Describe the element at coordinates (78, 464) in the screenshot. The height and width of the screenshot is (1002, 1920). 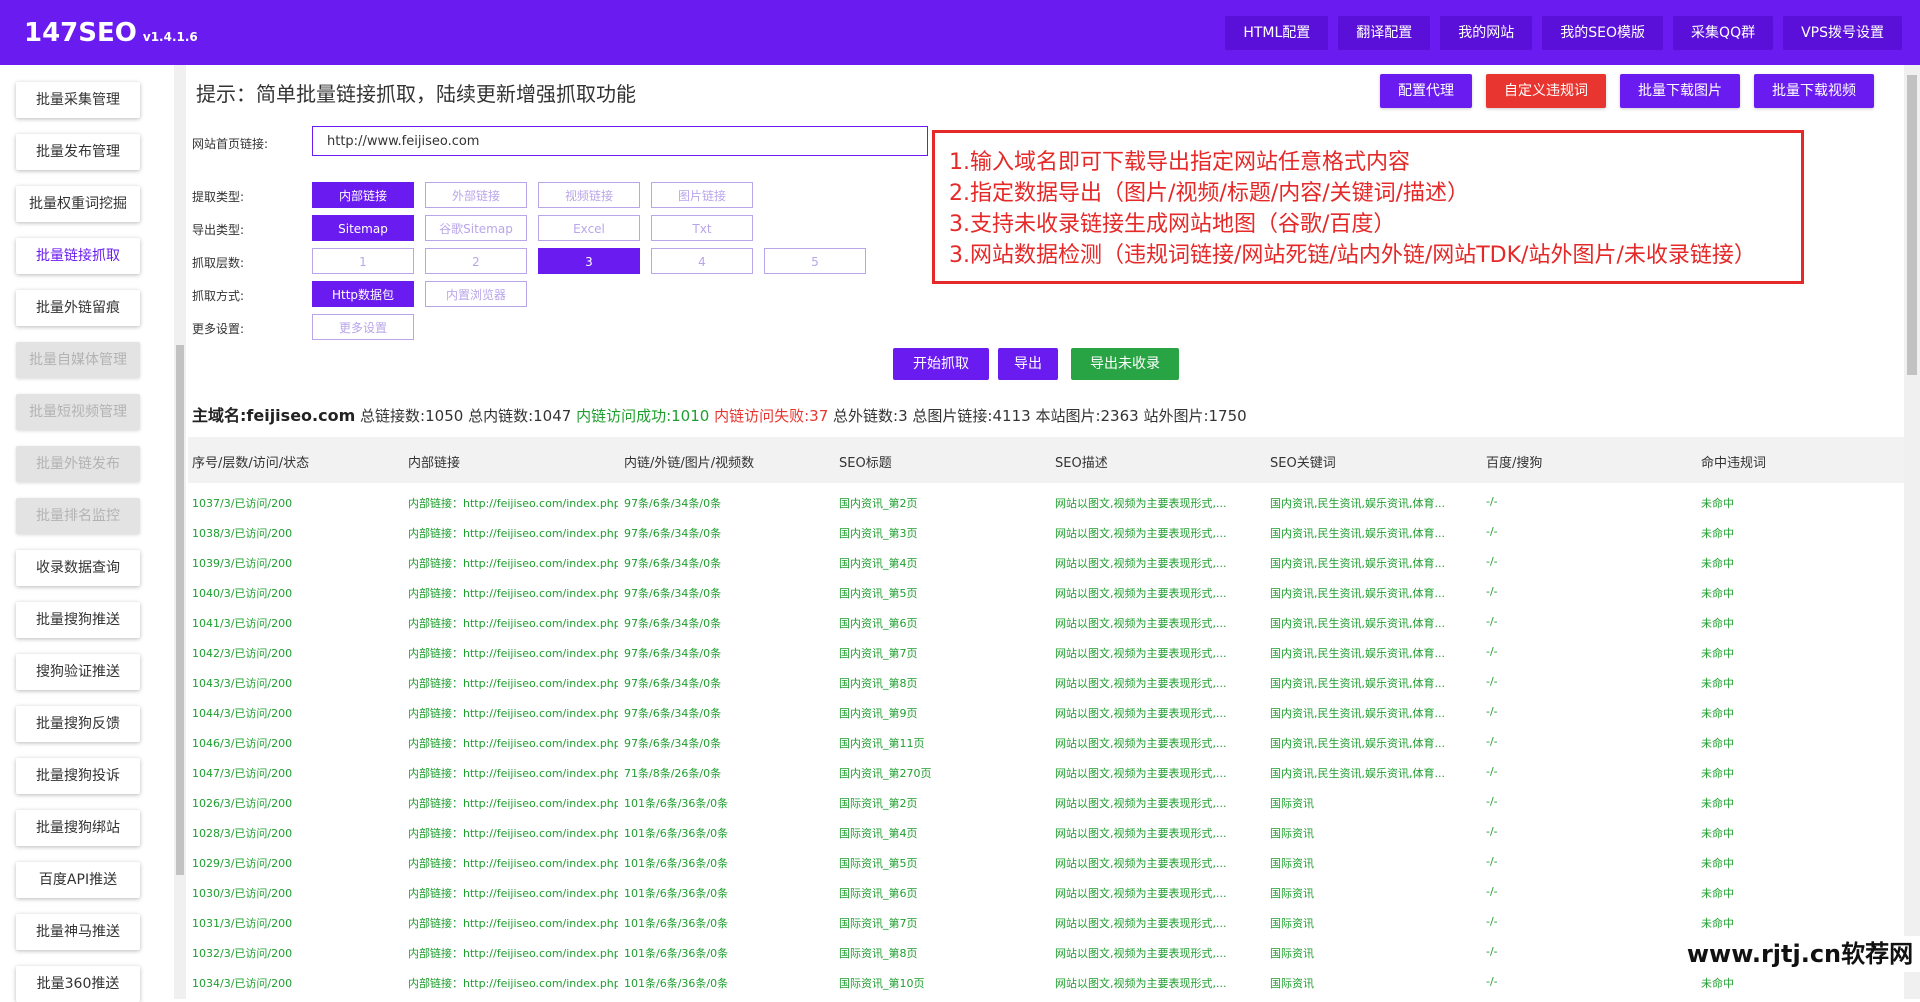
I see `sidebar-item-backlink-publish: 批量外链发布` at that location.